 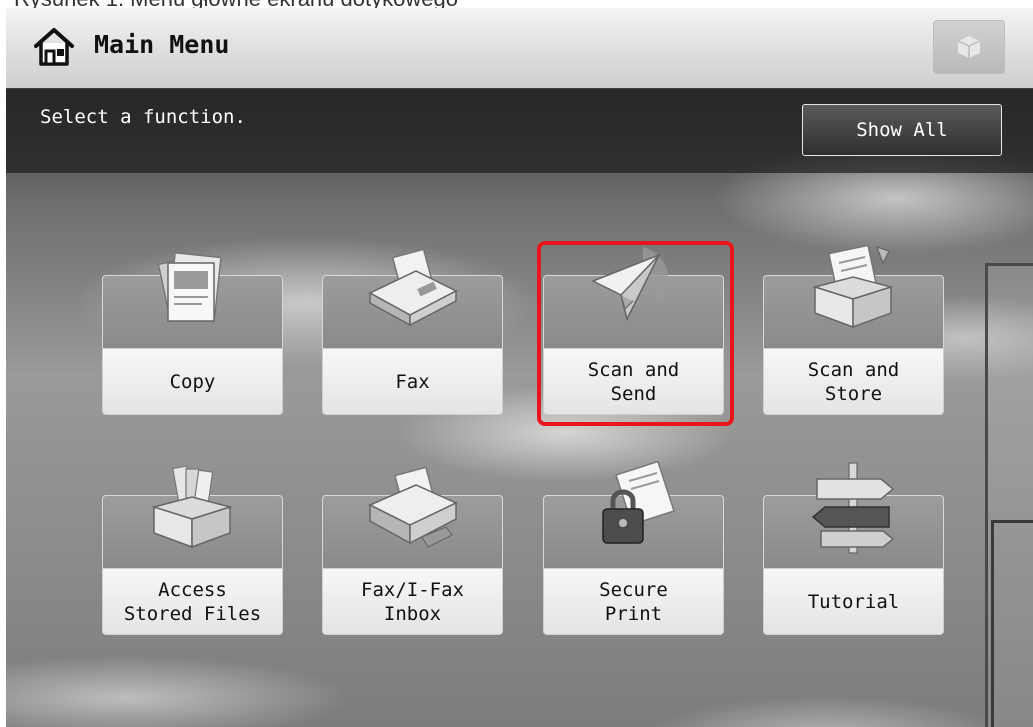 I want to click on fax-icon, so click(x=413, y=287).